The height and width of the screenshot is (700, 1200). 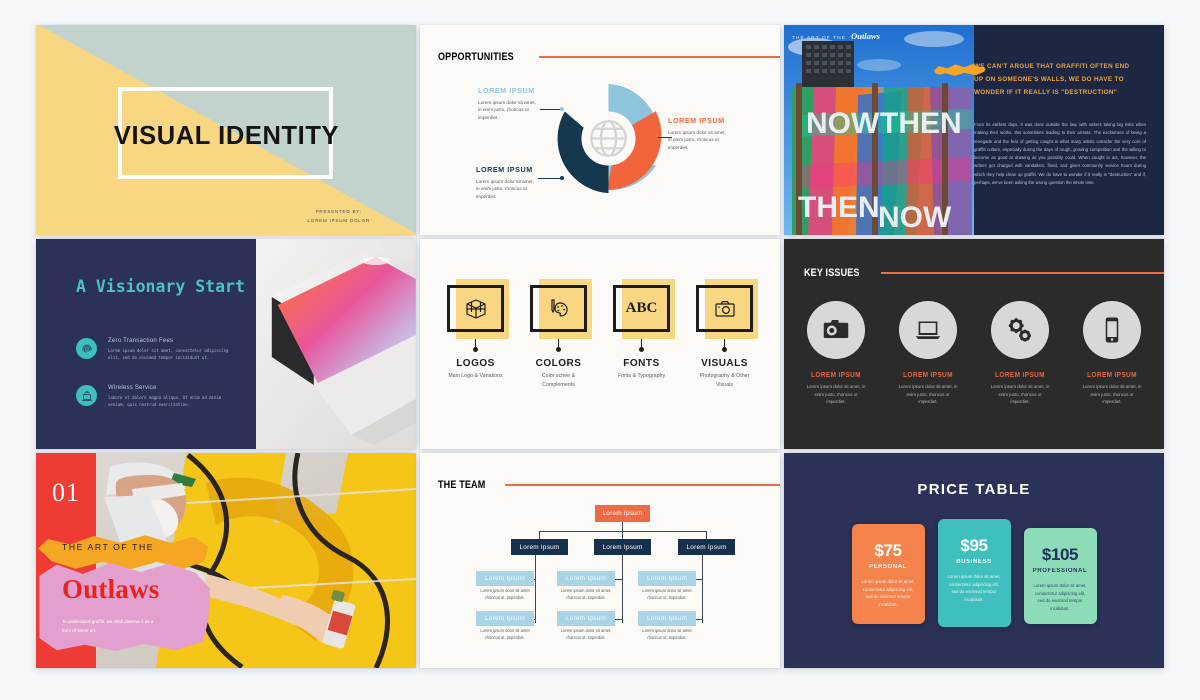 What do you see at coordinates (462, 485) in the screenshot?
I see `section-heading: THE TEAM` at bounding box center [462, 485].